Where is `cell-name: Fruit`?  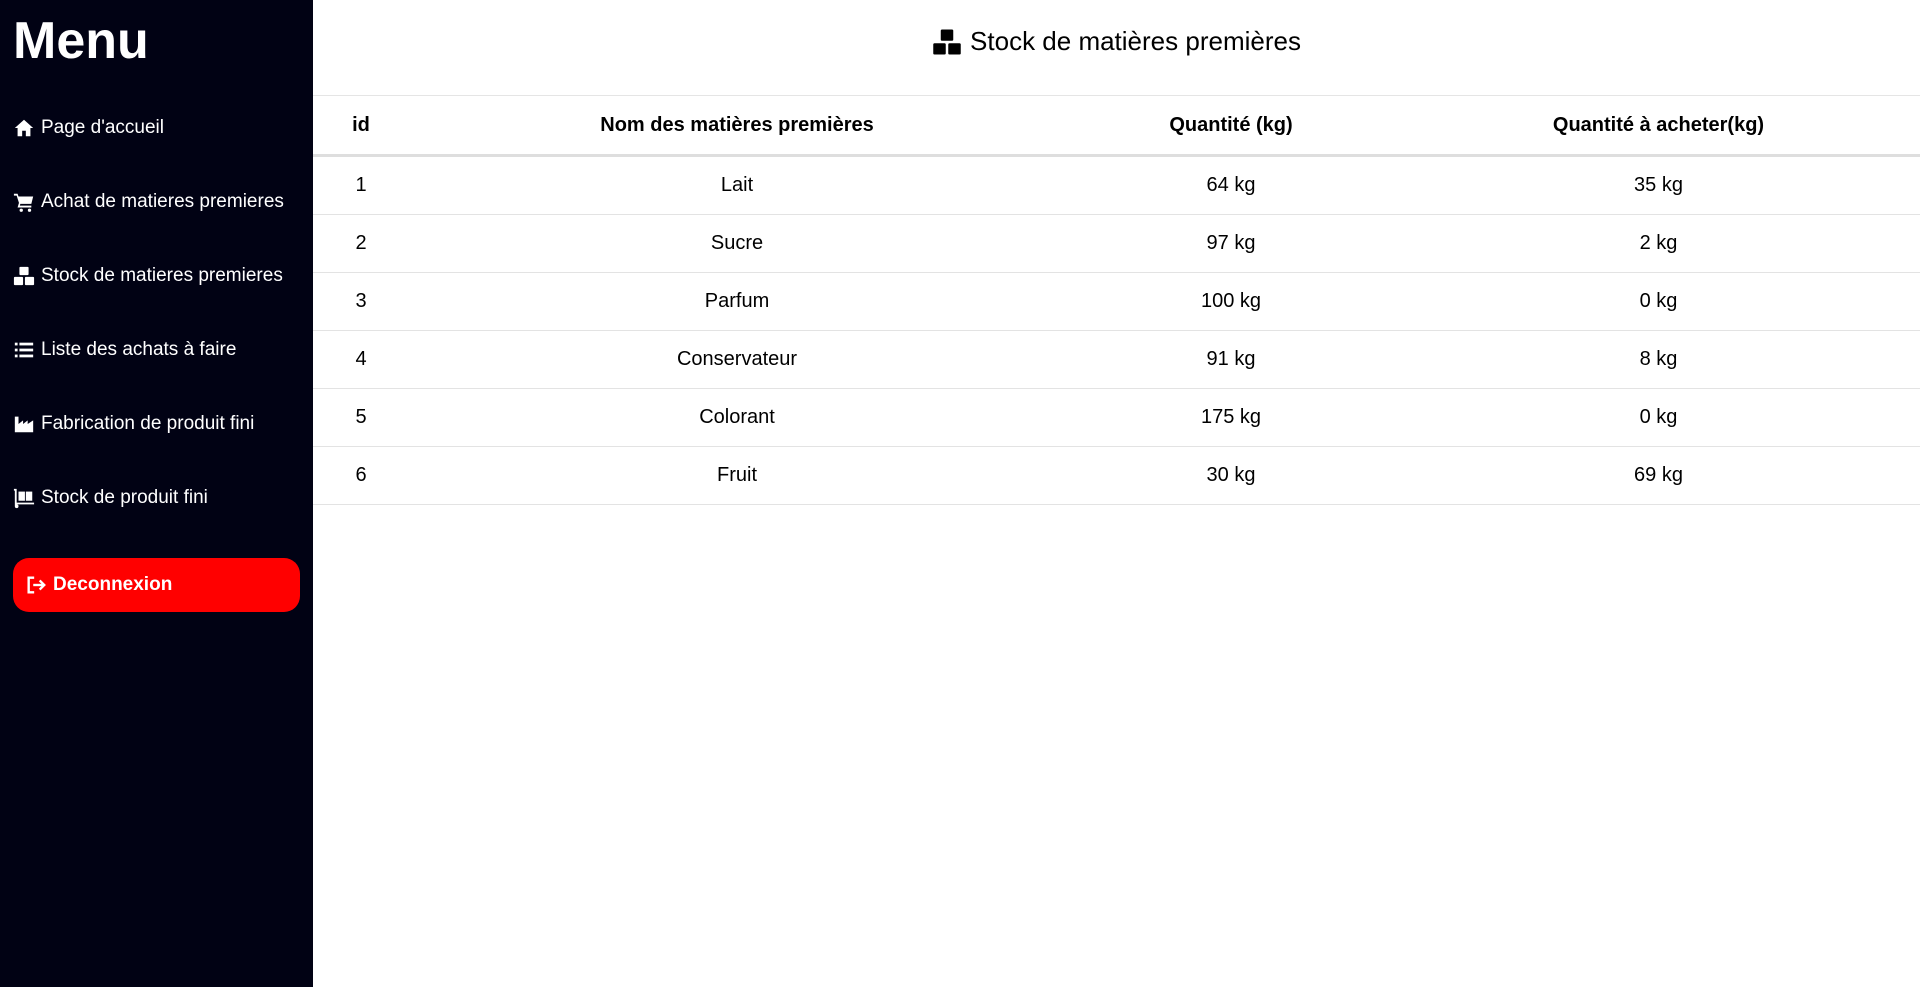
cell-name: Fruit is located at coordinates (737, 475).